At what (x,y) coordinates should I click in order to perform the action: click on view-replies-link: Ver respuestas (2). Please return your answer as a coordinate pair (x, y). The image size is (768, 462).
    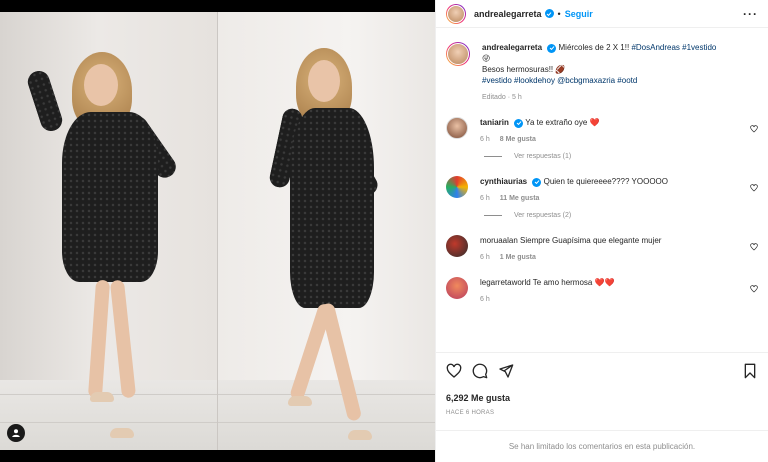
    Looking at the image, I should click on (621, 215).